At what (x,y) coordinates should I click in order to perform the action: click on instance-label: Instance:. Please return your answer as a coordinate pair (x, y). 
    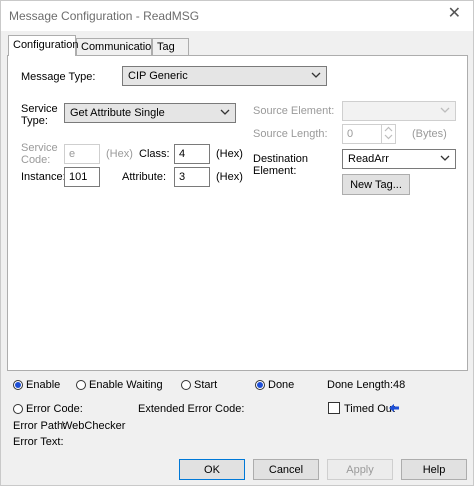
    Looking at the image, I should click on (43, 177).